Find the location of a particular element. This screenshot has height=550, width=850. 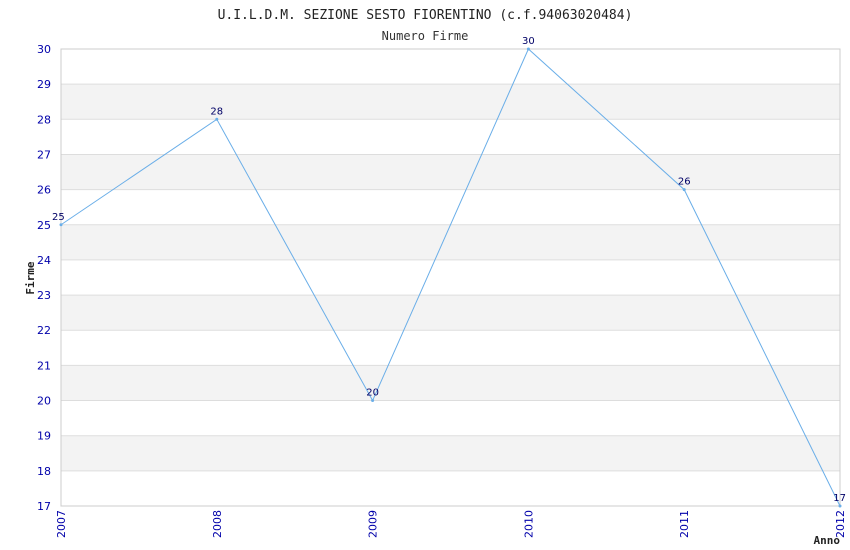

y-axis-label: Firme is located at coordinates (30, 277).